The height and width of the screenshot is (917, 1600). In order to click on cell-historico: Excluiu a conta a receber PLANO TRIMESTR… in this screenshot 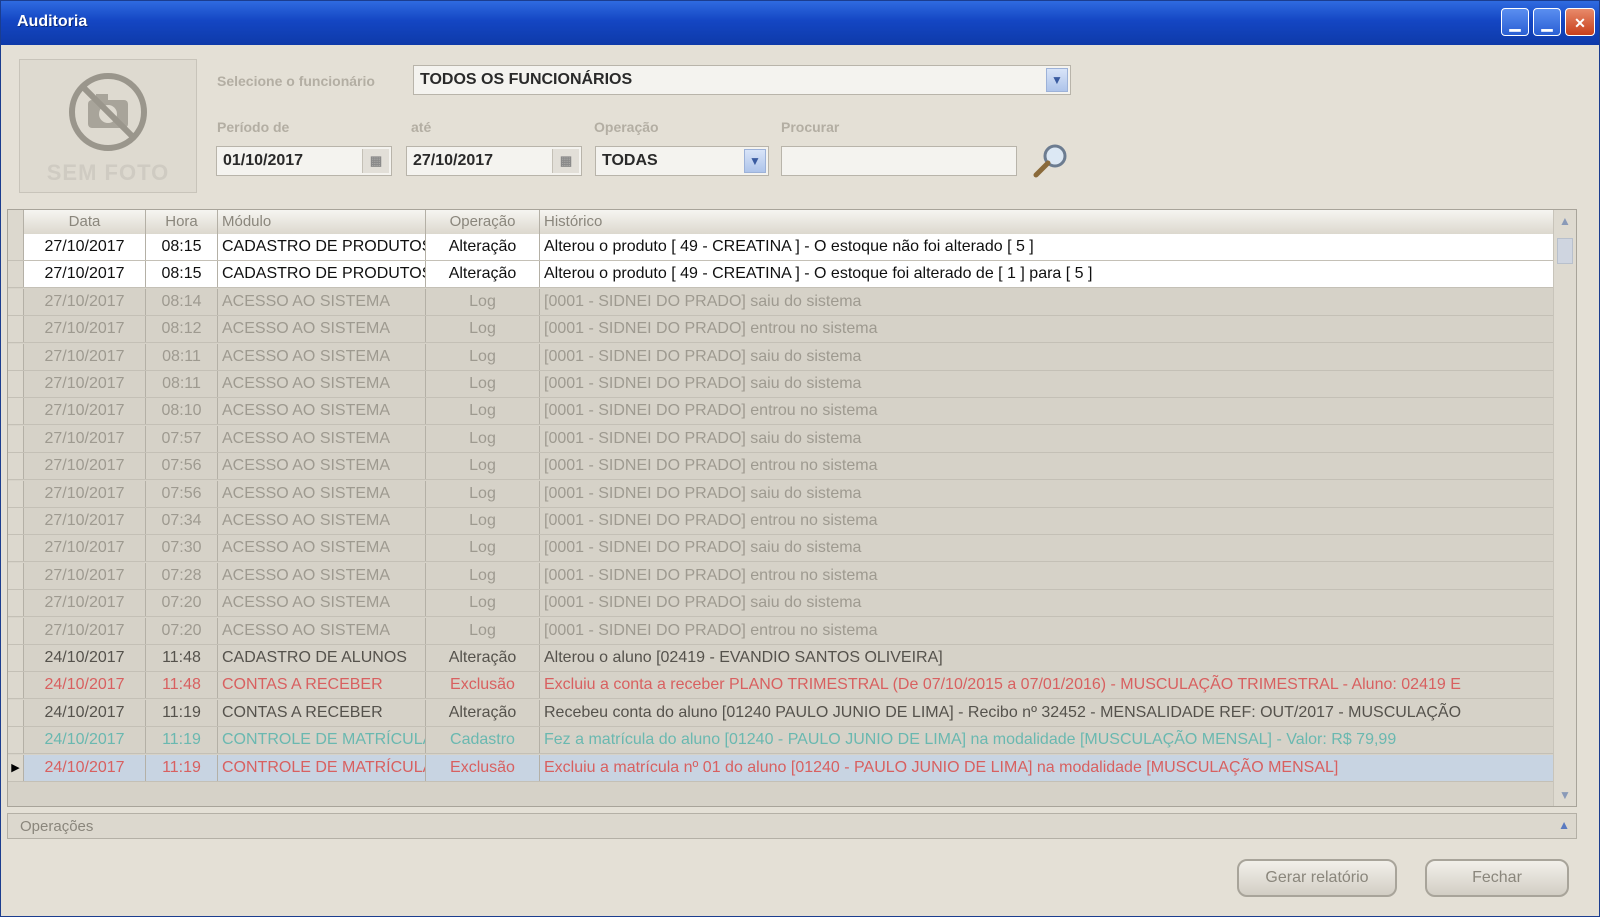, I will do `click(1002, 685)`.